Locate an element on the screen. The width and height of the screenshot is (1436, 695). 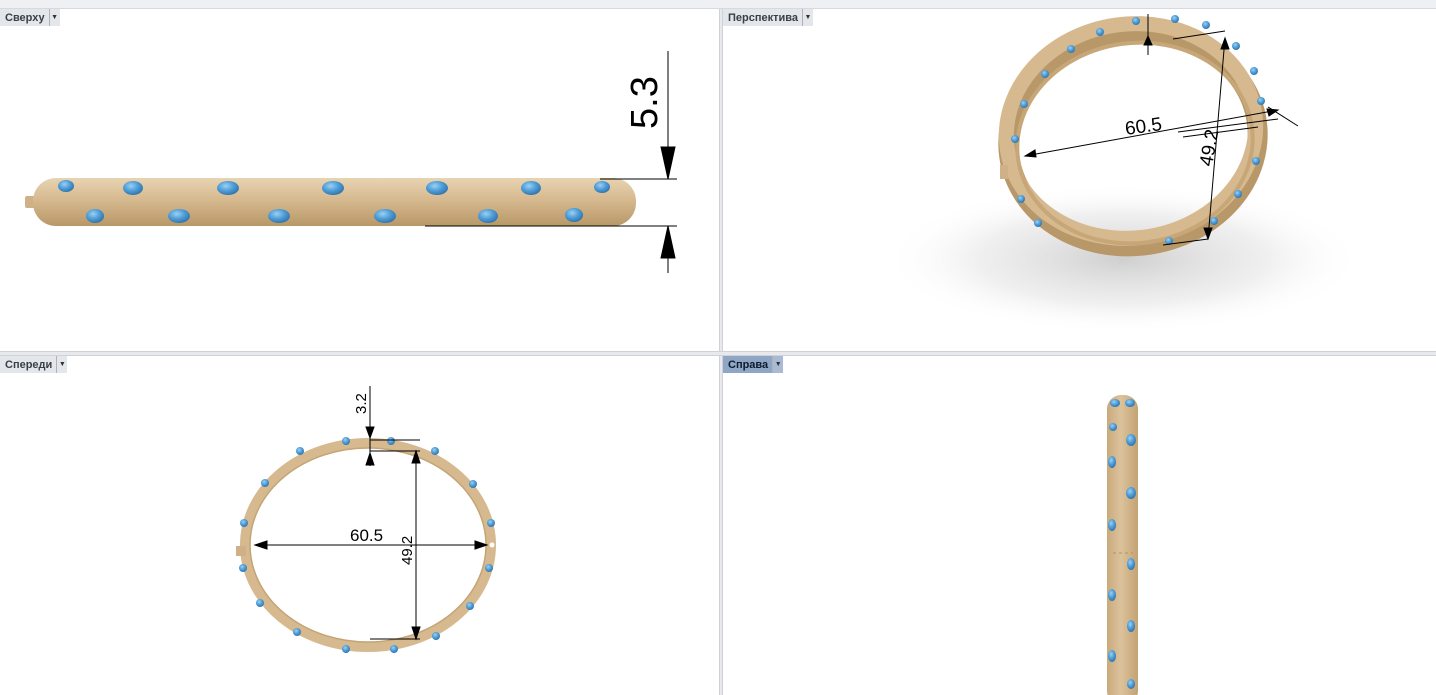
dimension-label: 5.3 is located at coordinates (645, 102).